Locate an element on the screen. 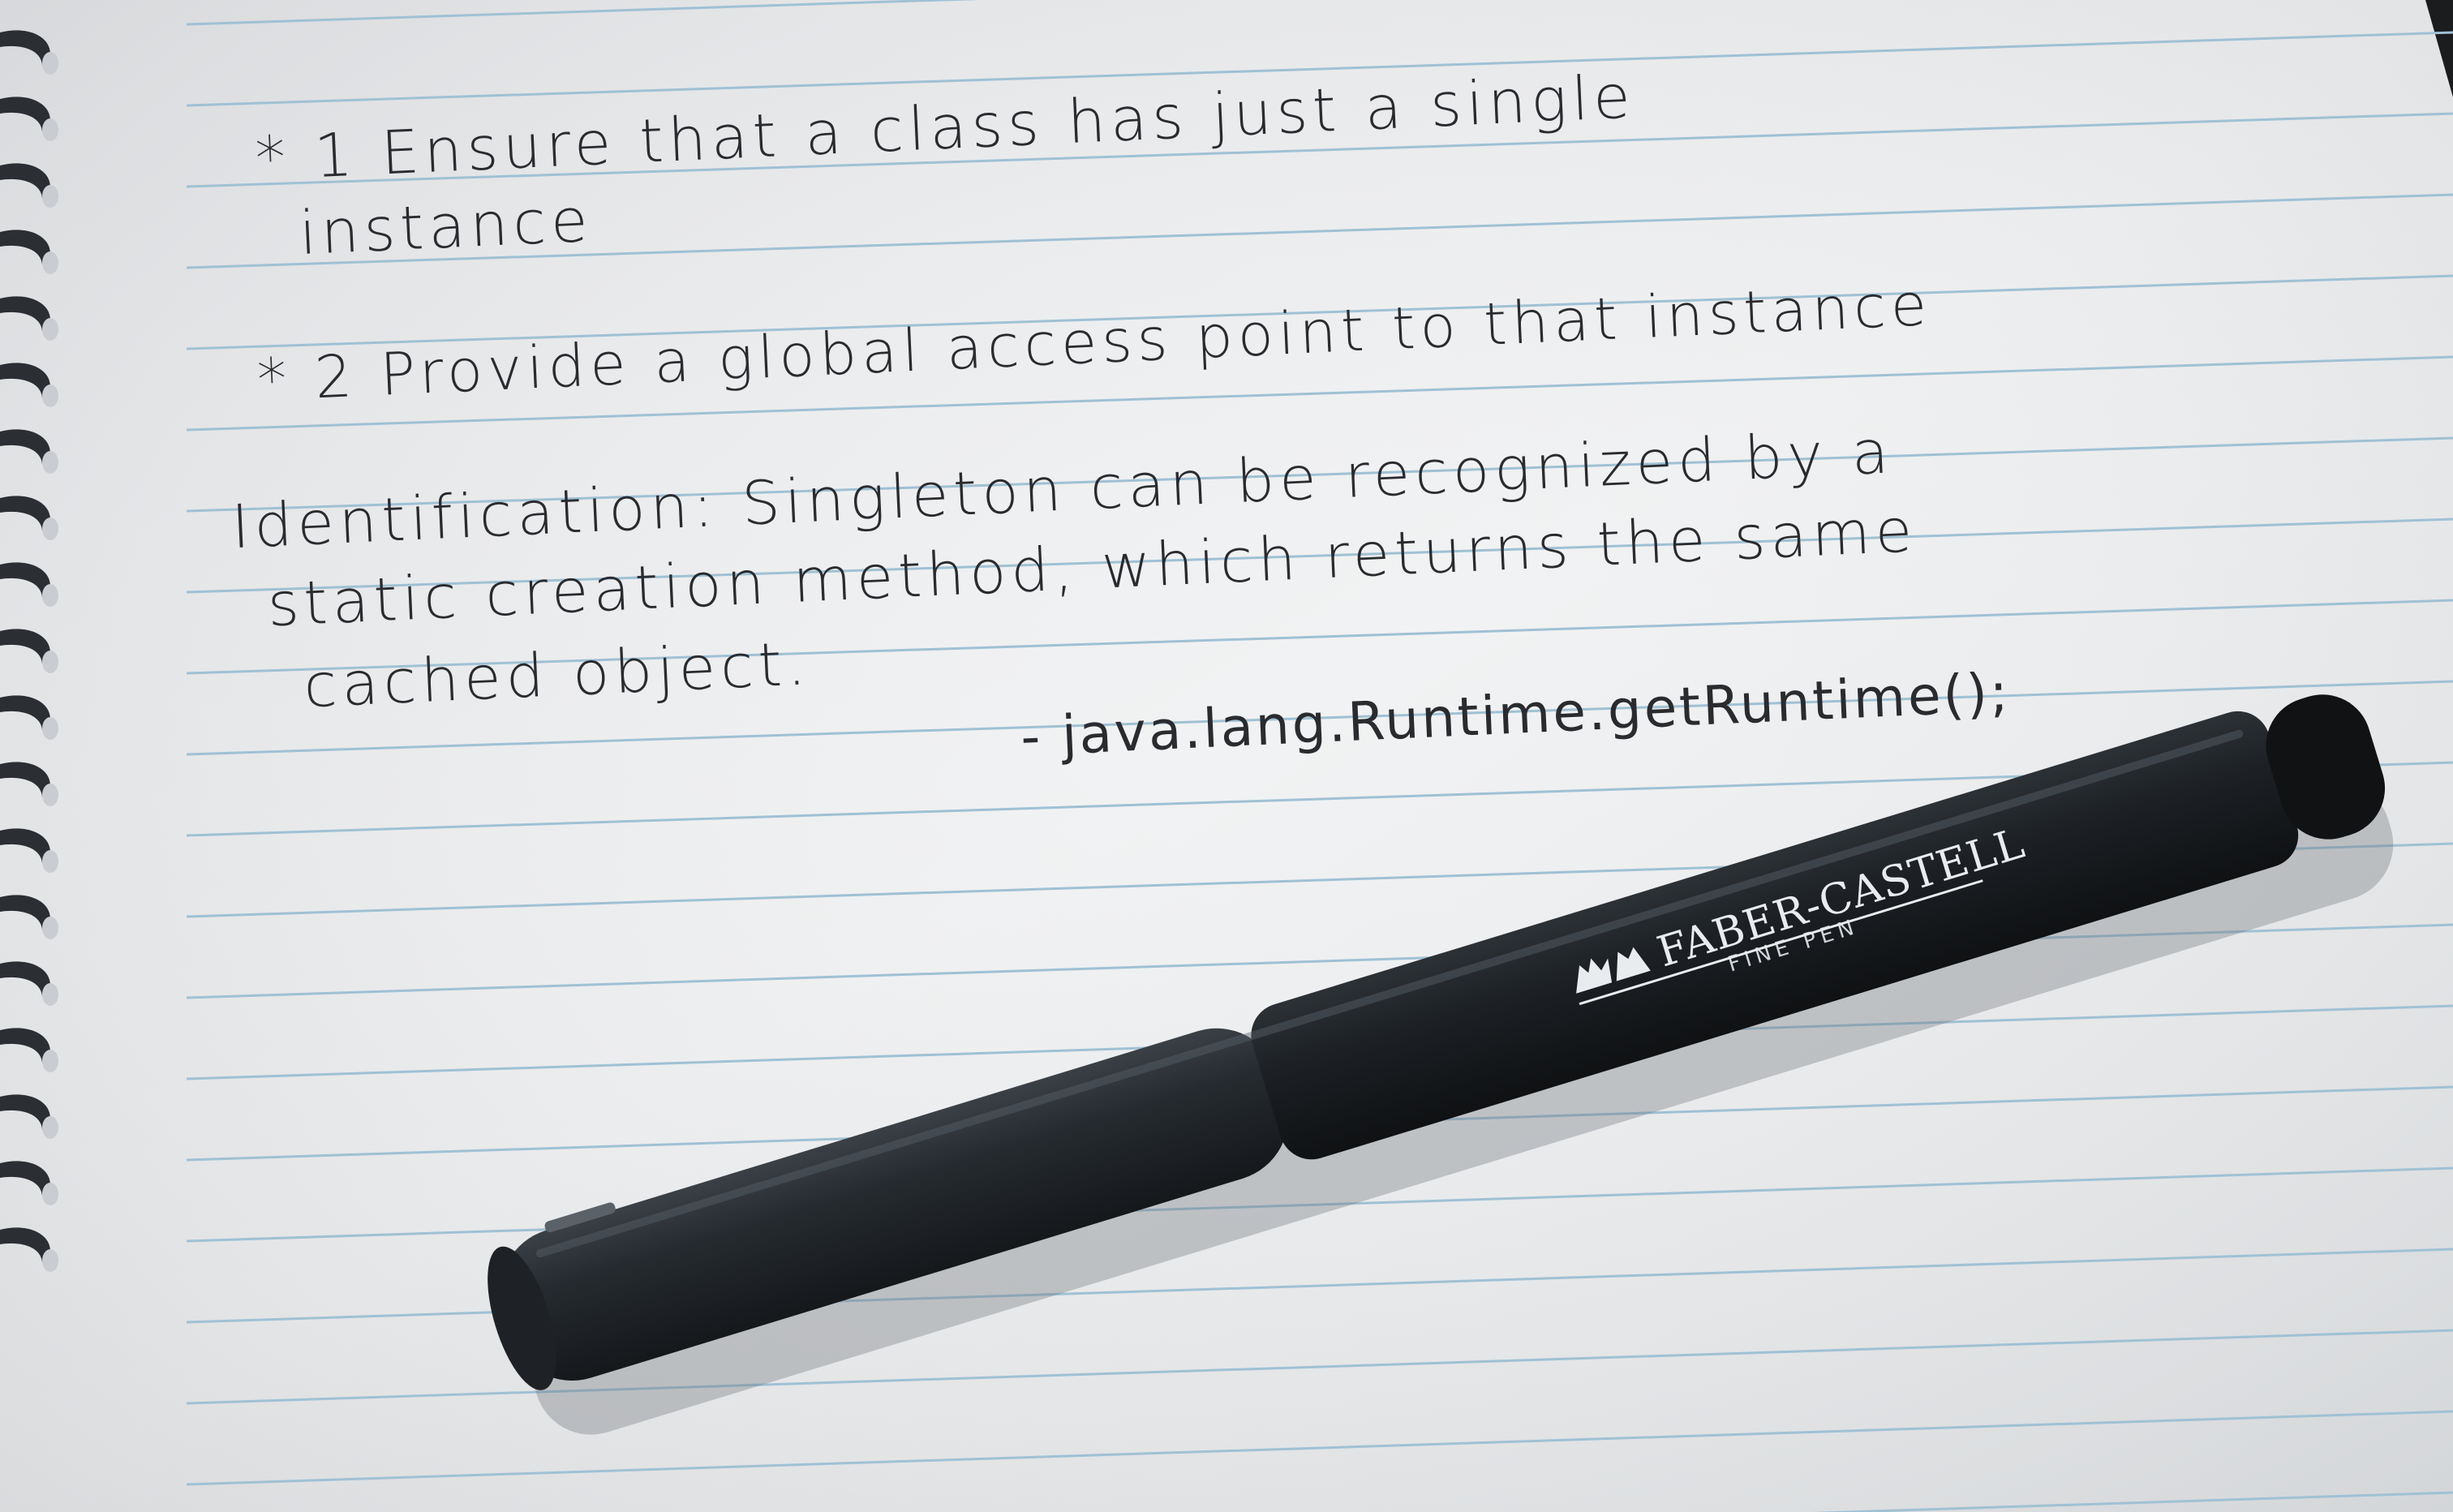 The height and width of the screenshot is (1512, 2453). note-line-2: instance is located at coordinates (446, 227).